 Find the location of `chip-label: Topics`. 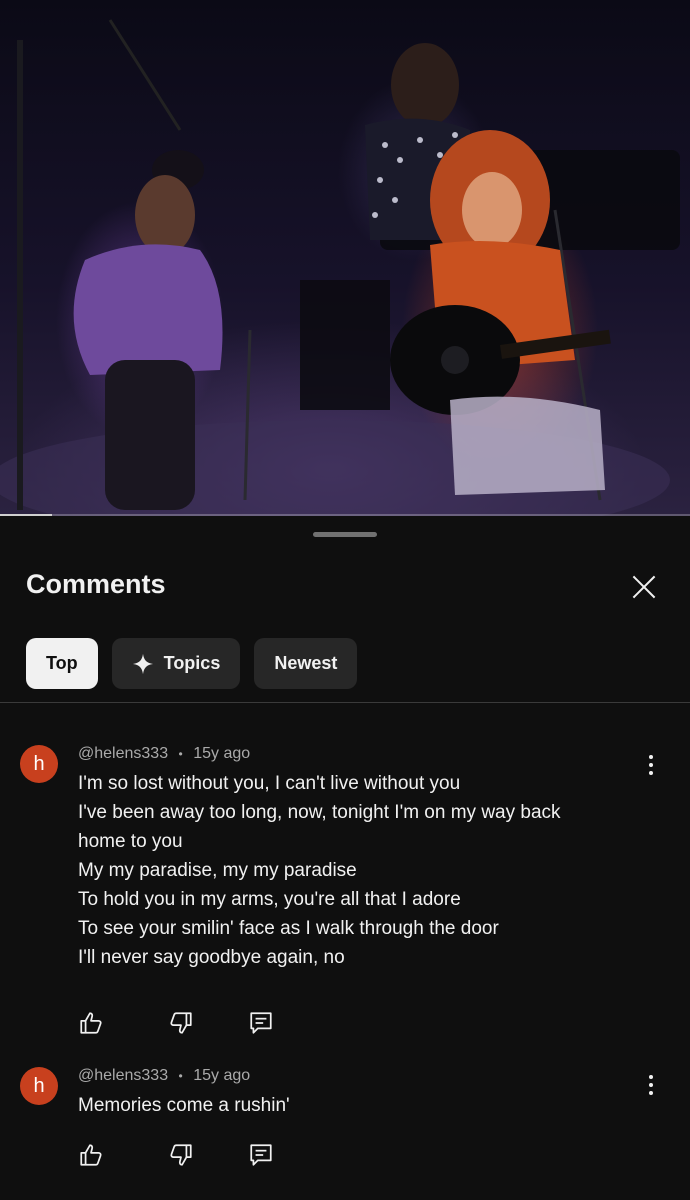

chip-label: Topics is located at coordinates (192, 663).